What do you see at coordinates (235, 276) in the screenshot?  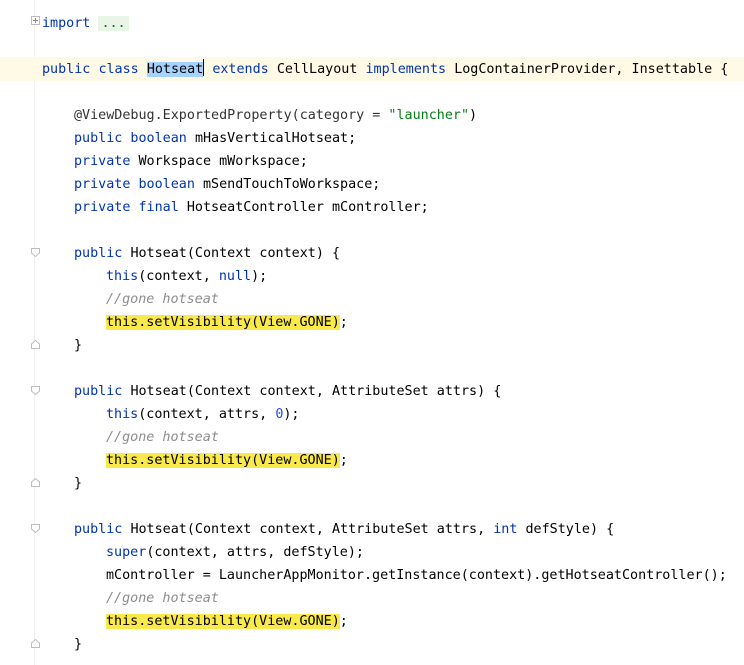 I see `keyword: null` at bounding box center [235, 276].